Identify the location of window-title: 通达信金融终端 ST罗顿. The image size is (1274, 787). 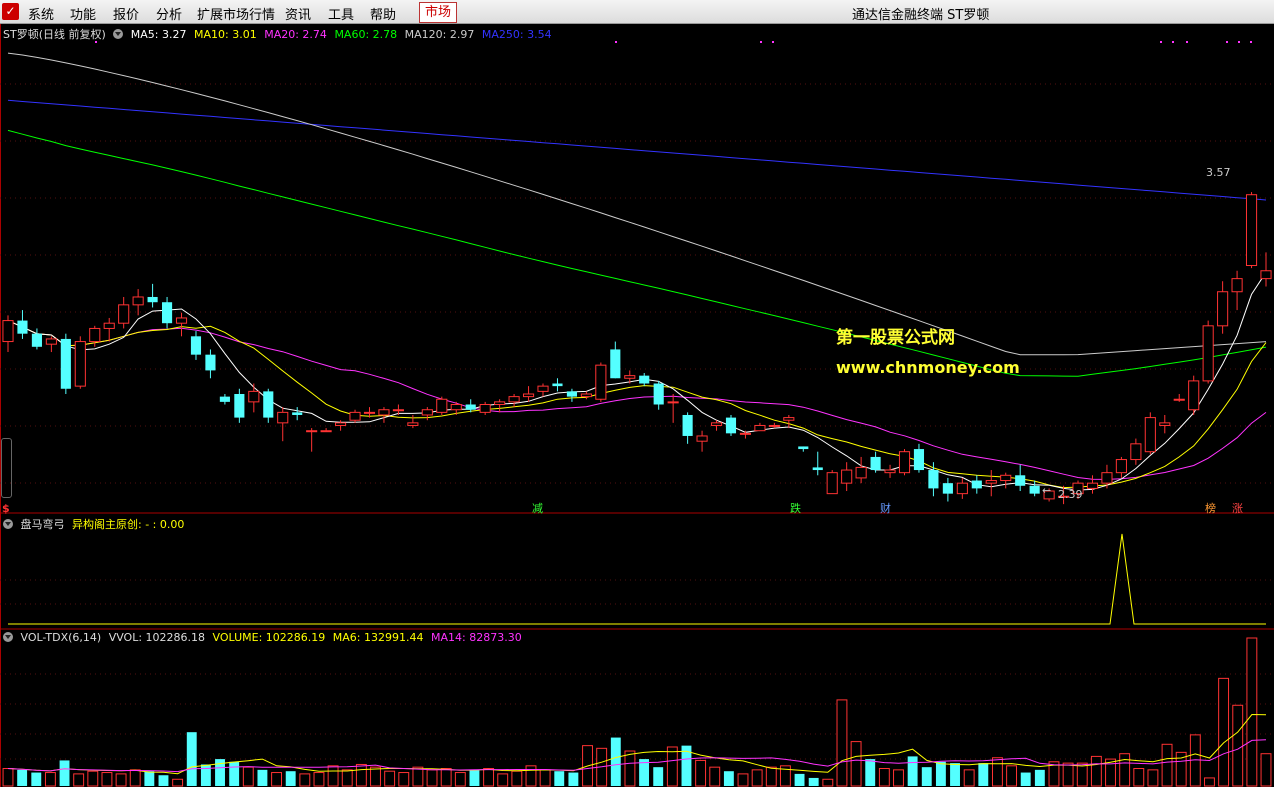
(921, 15).